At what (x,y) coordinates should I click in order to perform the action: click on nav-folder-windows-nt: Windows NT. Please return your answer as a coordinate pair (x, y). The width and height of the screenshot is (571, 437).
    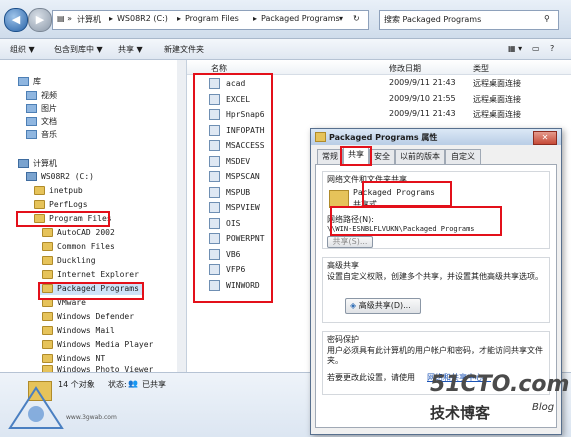
    Looking at the image, I should click on (73, 359).